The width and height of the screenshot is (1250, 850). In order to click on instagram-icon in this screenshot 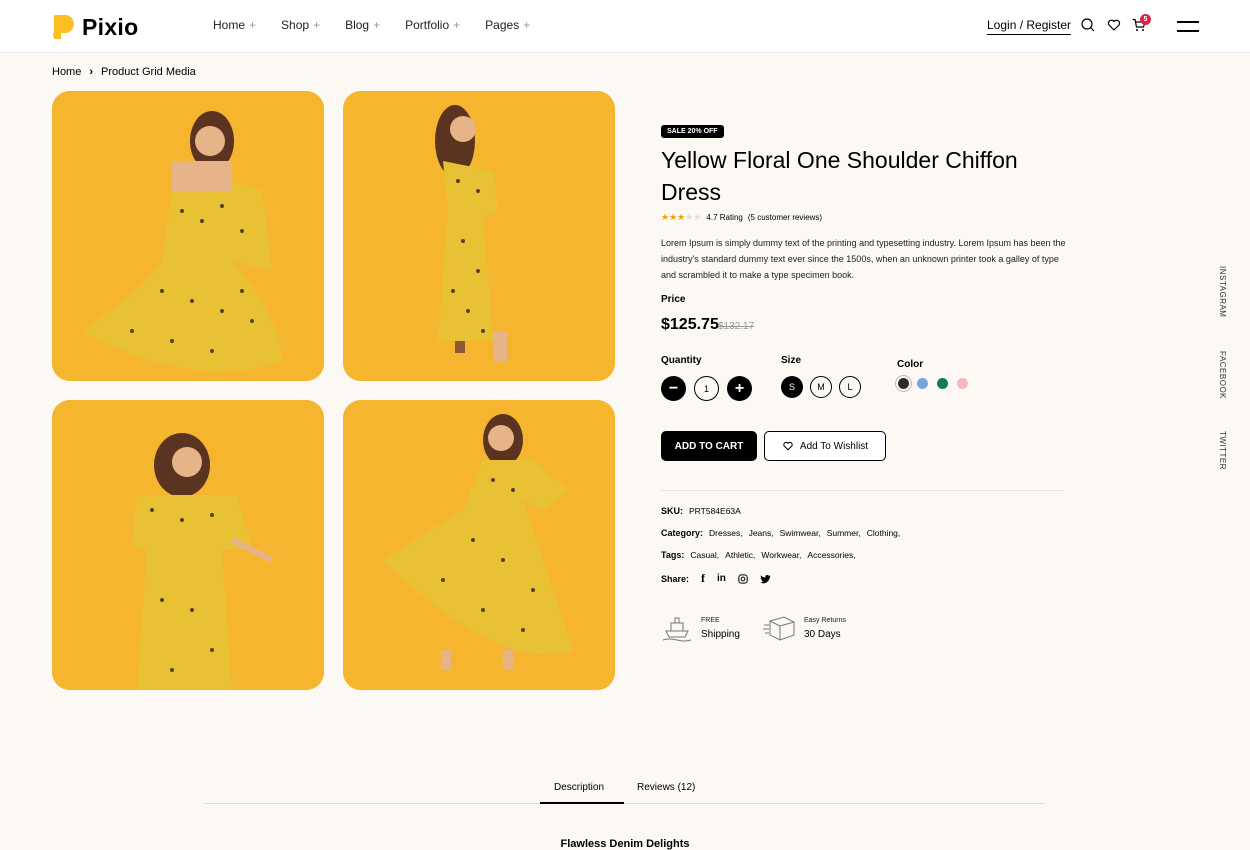, I will do `click(743, 578)`.